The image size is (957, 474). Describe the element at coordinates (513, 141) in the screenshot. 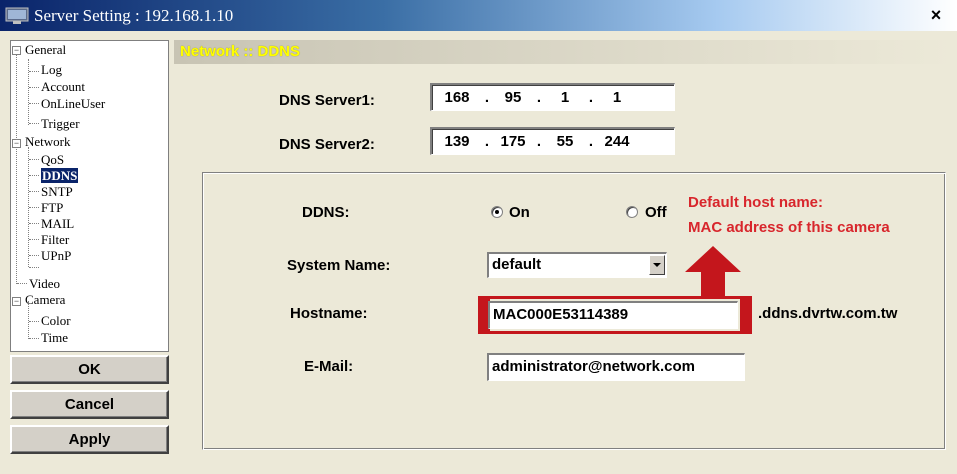

I see `ip-octet: 175` at that location.